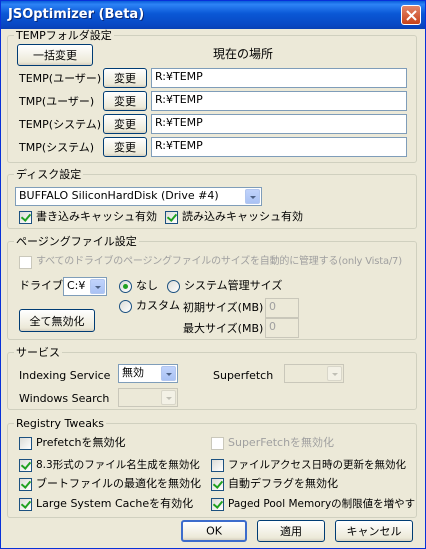  What do you see at coordinates (25, 504) in the screenshot?
I see `large-cache-checkbox` at bounding box center [25, 504].